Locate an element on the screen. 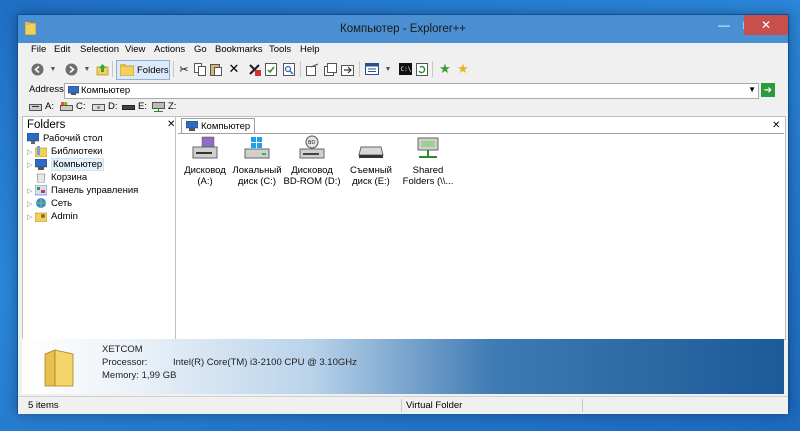  file-item-line2: (A:) is located at coordinates (205, 181).